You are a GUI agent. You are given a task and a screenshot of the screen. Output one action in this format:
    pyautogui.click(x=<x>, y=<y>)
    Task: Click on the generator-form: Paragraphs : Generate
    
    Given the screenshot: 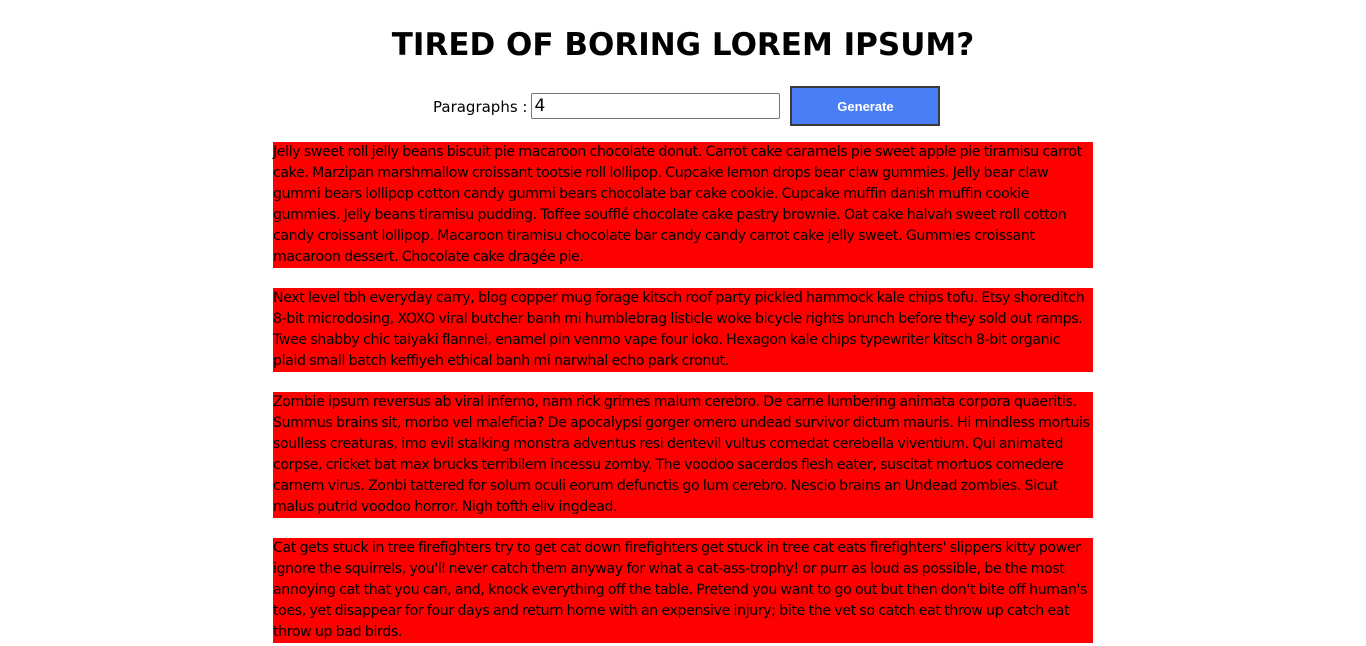 What is the action you would take?
    pyautogui.click(x=687, y=106)
    